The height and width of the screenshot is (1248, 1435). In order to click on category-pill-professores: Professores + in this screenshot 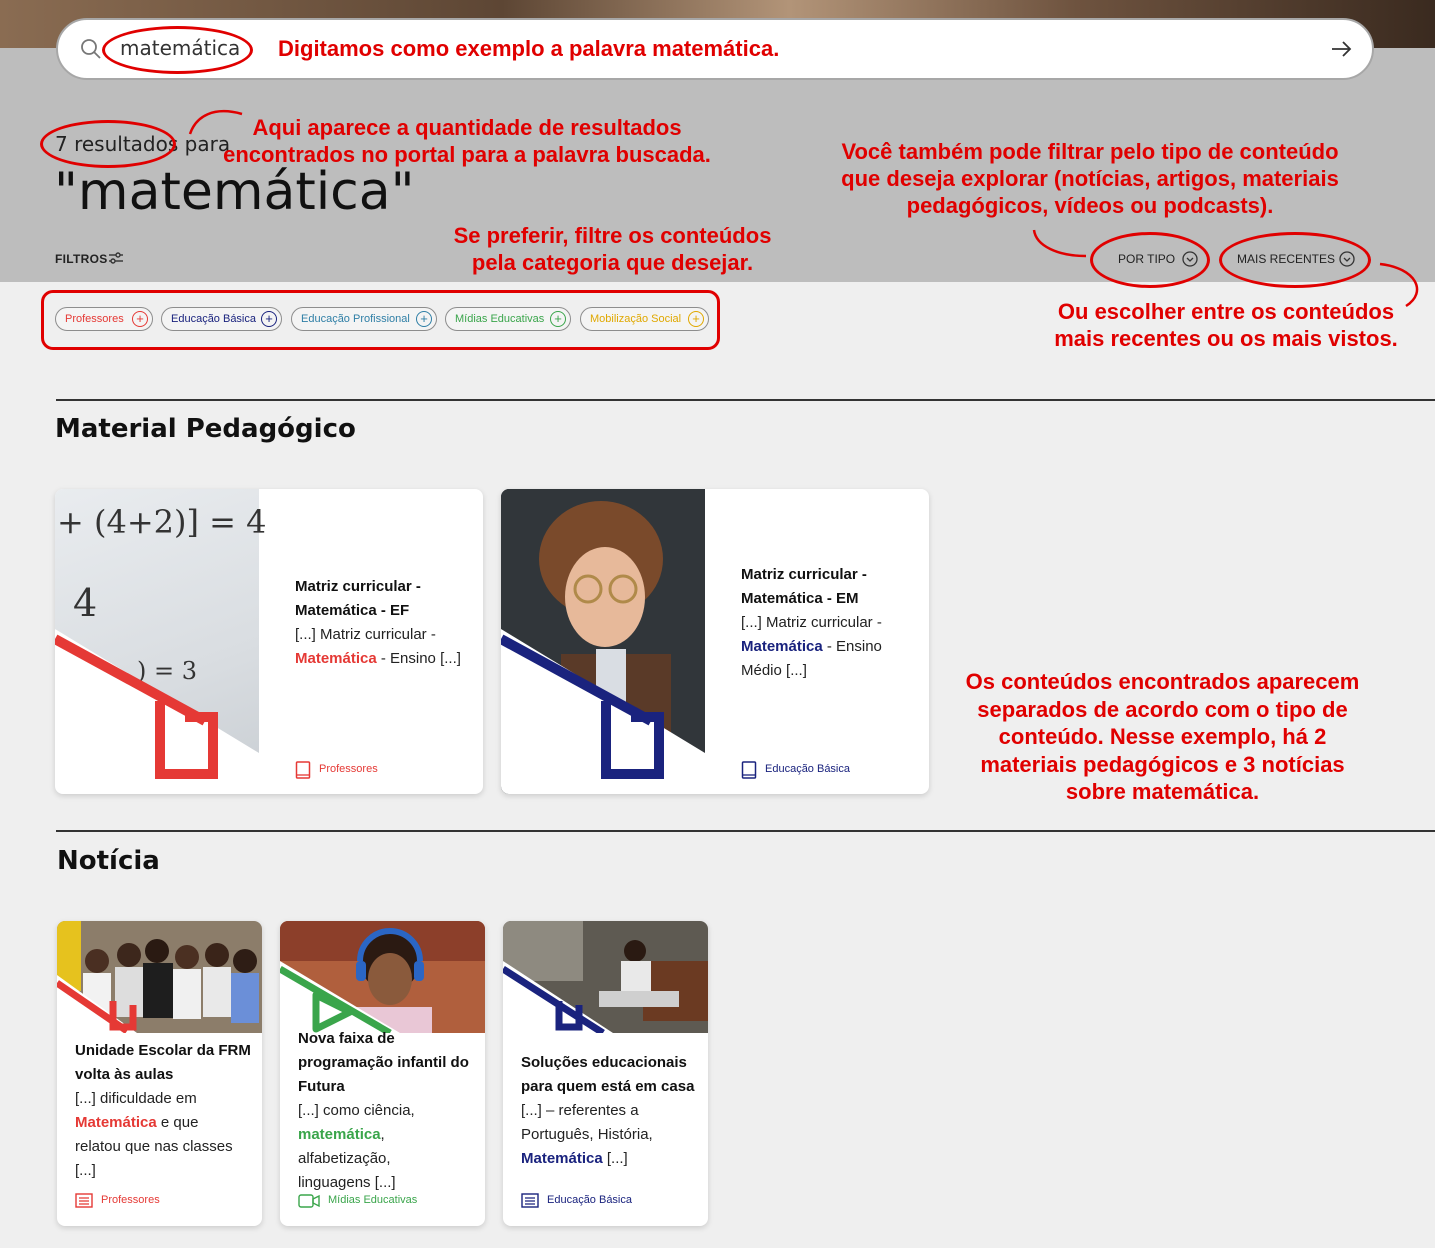, I will do `click(104, 319)`.